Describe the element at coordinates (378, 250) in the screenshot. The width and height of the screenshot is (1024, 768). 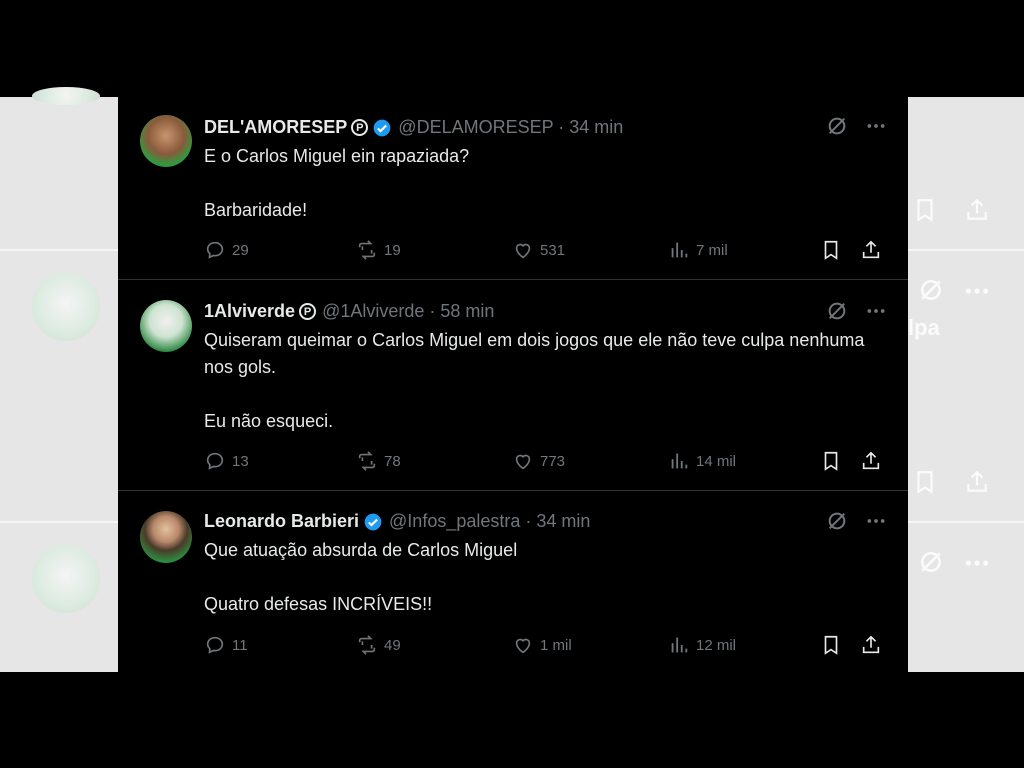
I see `retweet-button: 19` at that location.